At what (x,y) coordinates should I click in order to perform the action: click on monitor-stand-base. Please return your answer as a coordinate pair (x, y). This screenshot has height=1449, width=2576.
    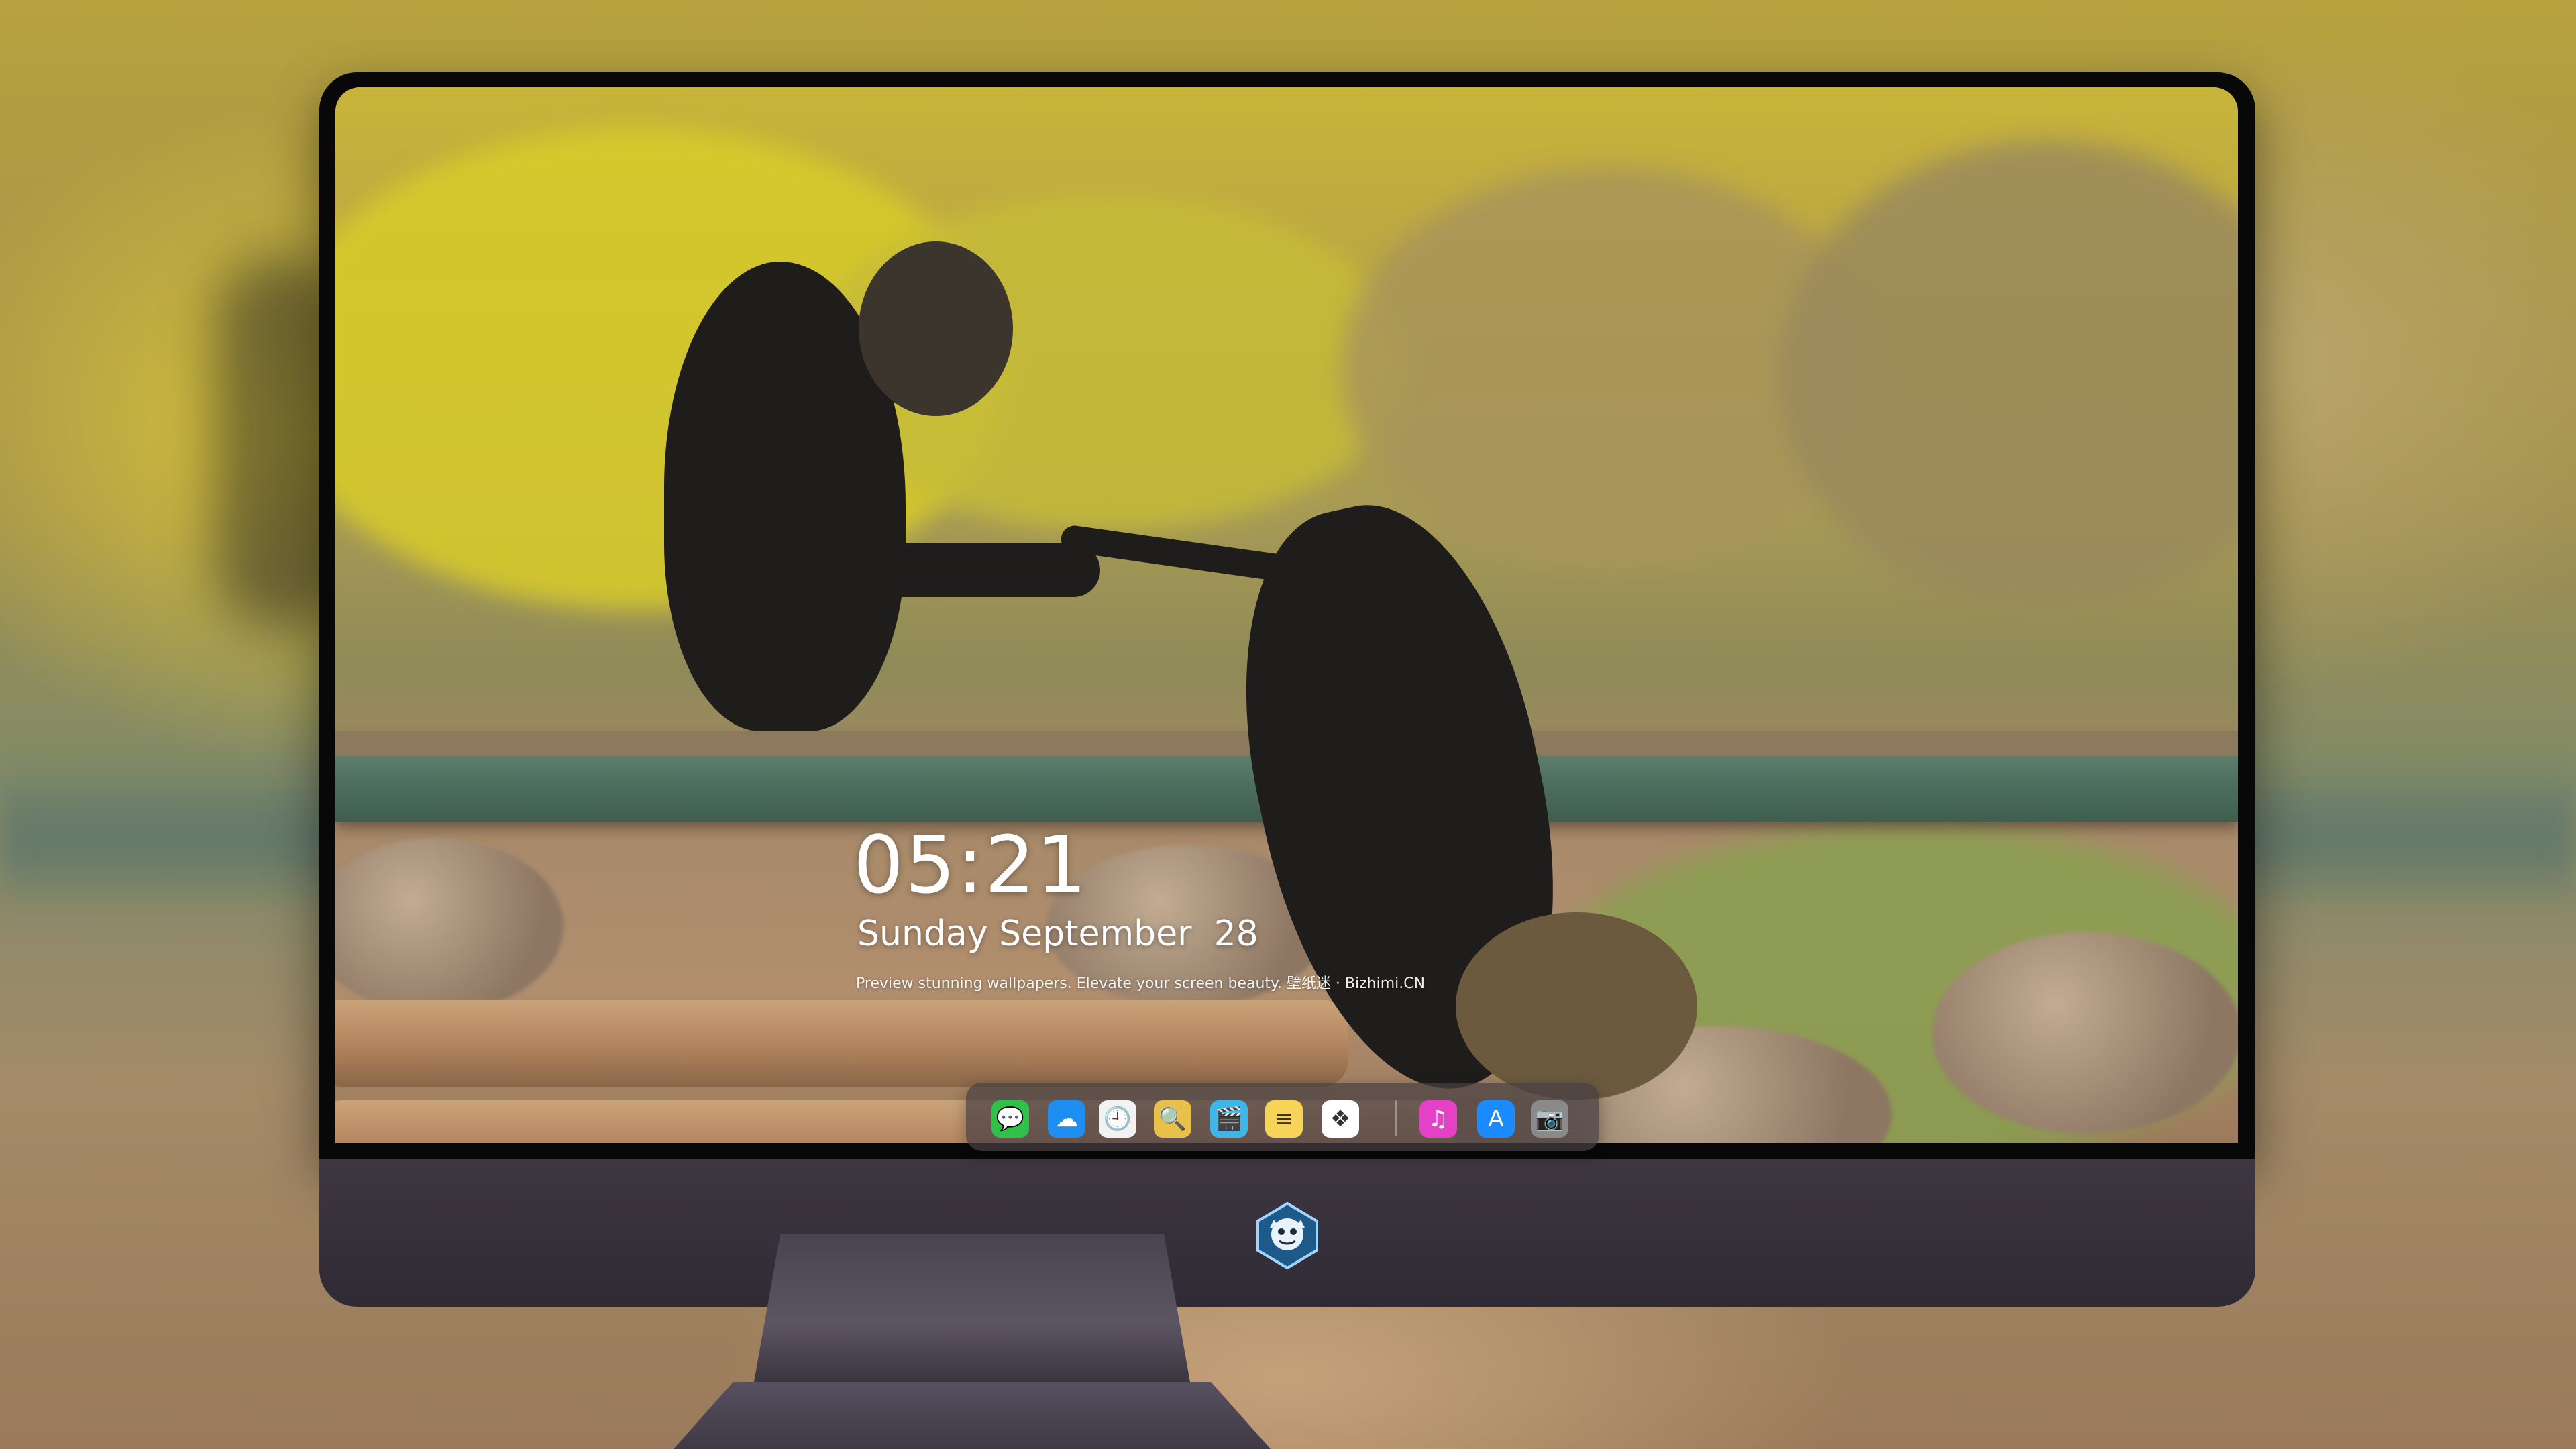
    Looking at the image, I should click on (972, 1415).